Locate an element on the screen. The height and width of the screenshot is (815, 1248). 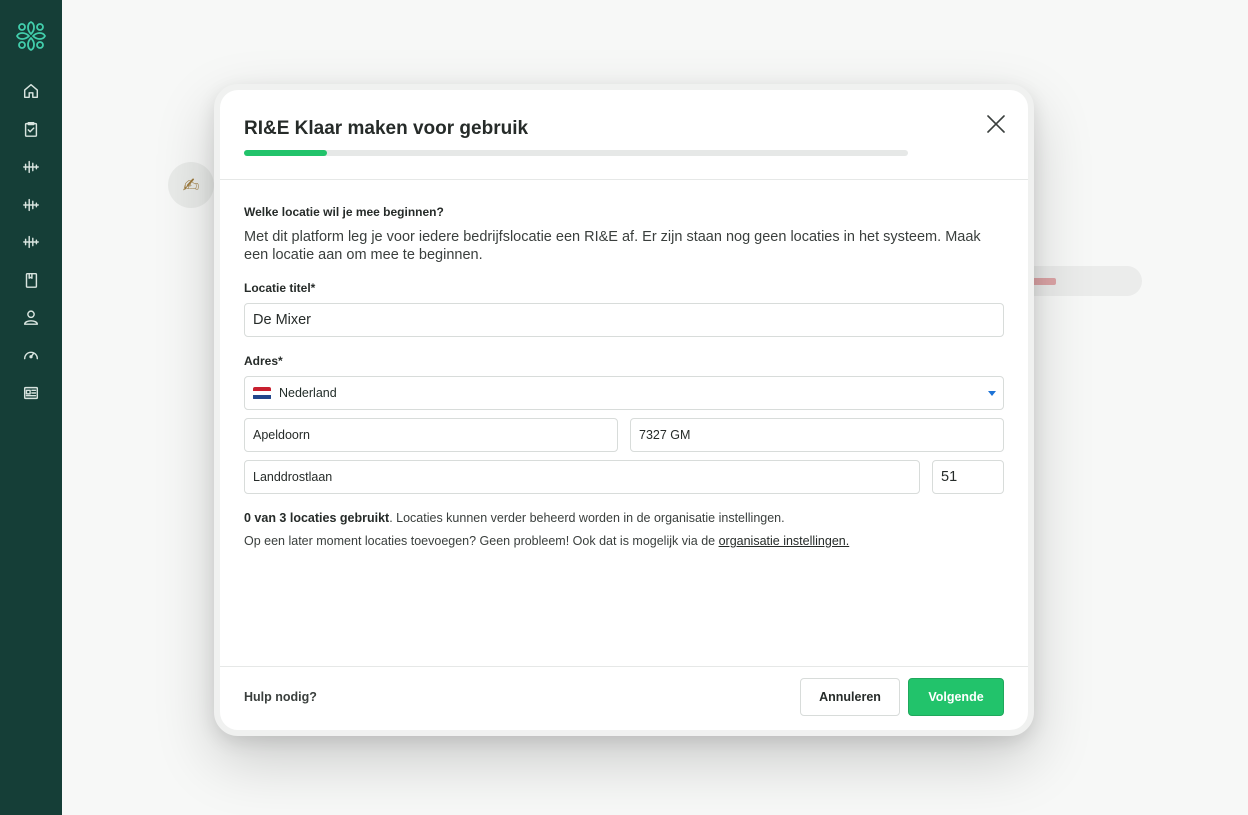
close-icon is located at coordinates (996, 124).